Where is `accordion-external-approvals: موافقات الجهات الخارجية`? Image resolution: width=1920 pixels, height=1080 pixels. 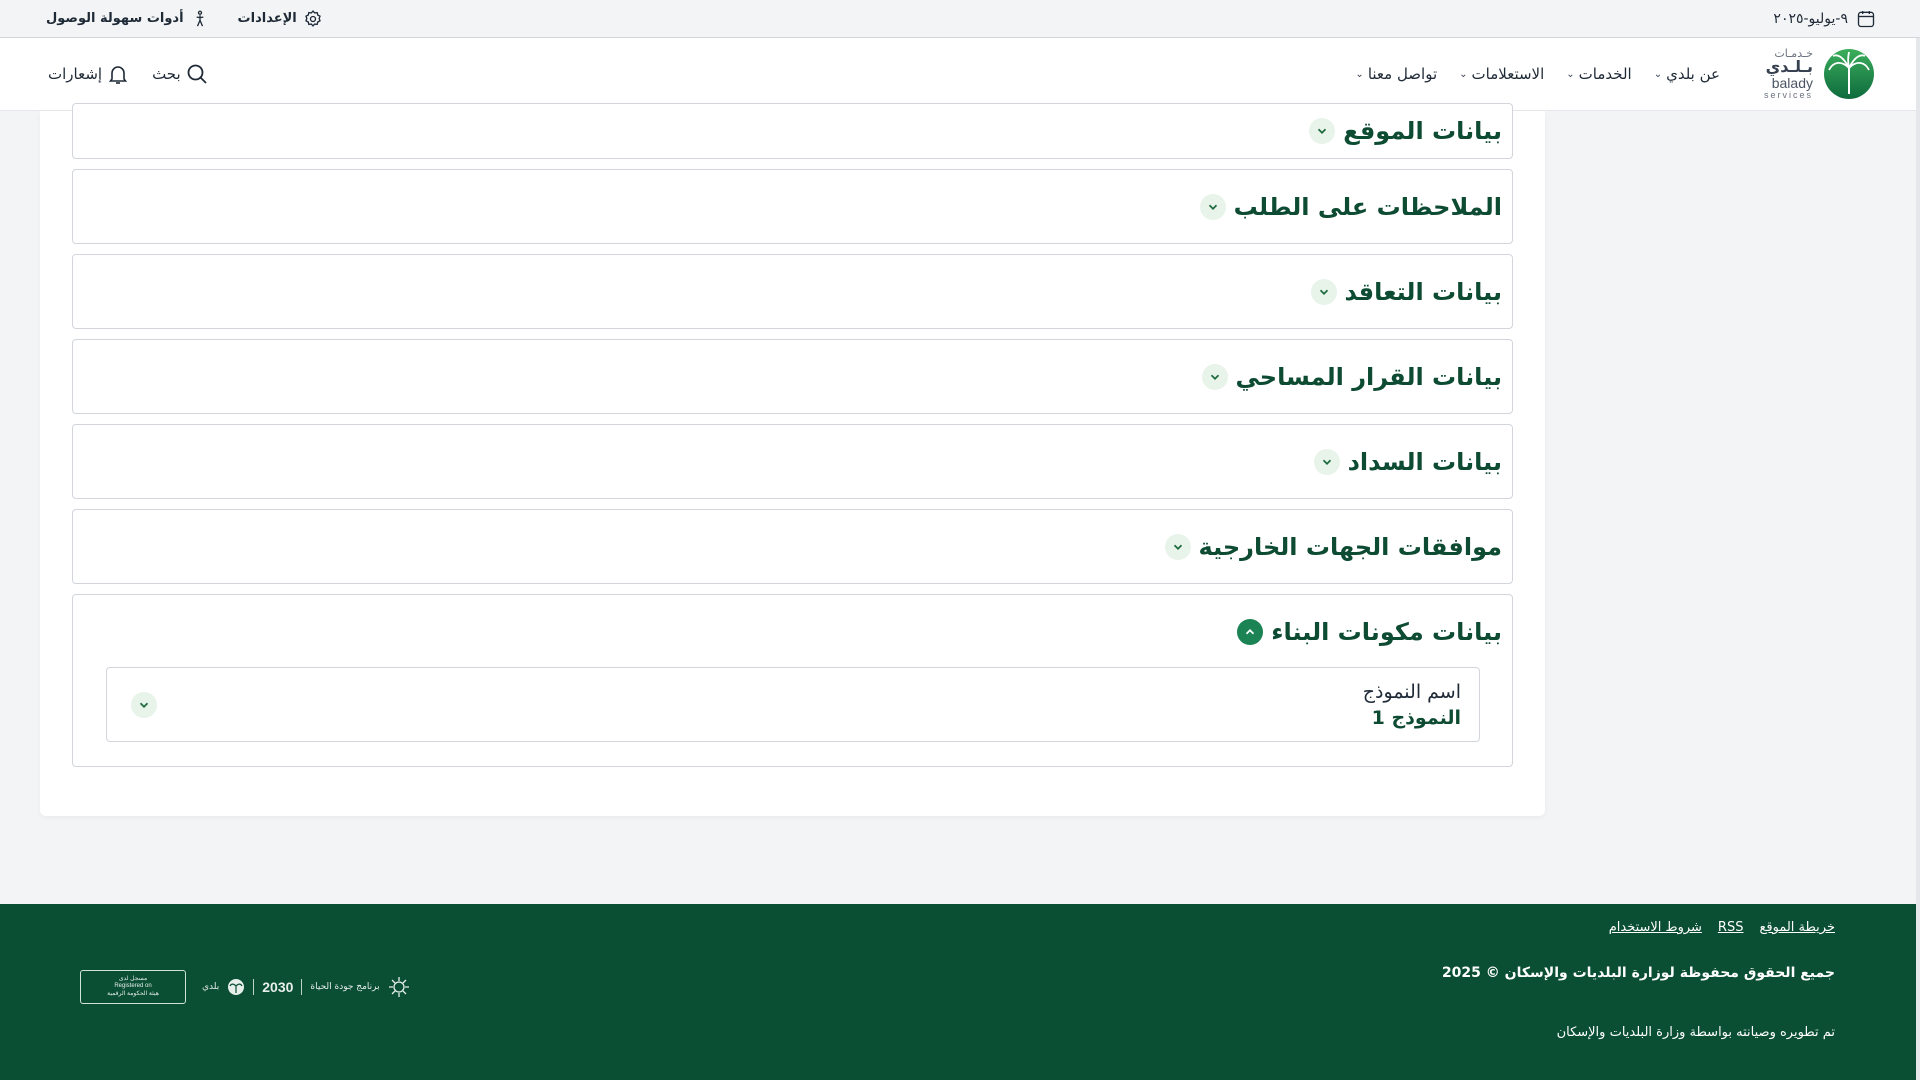
accordion-external-approvals: موافقات الجهات الخارجية is located at coordinates (792, 546).